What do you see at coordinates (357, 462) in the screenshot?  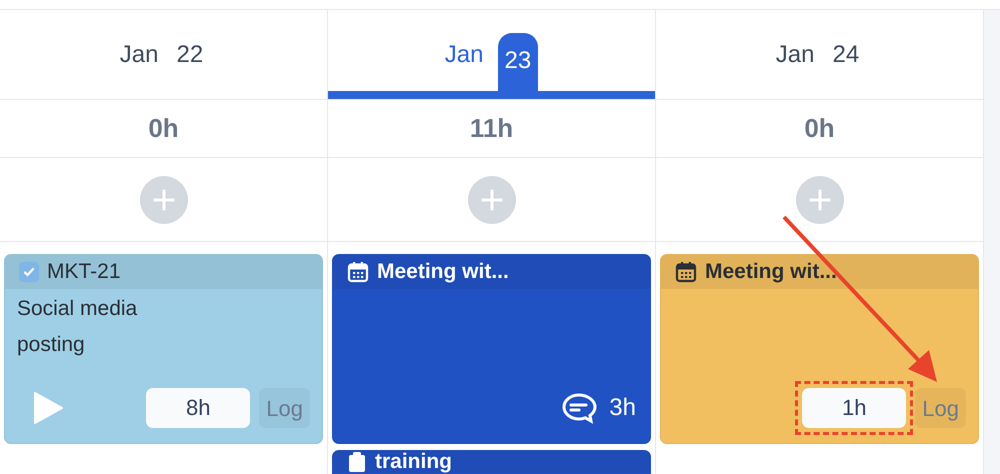 I see `clipboard-icon` at bounding box center [357, 462].